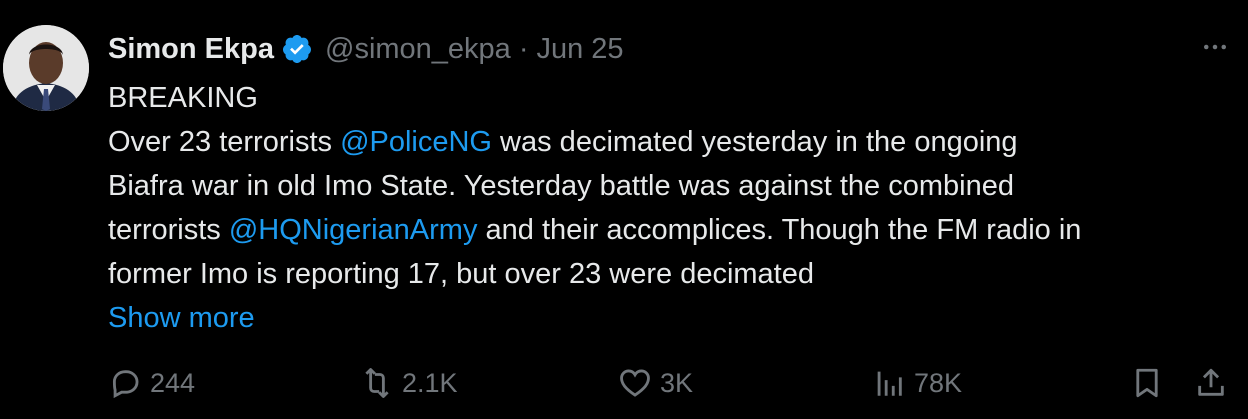 The width and height of the screenshot is (1248, 419). I want to click on reply-count: 244, so click(173, 382).